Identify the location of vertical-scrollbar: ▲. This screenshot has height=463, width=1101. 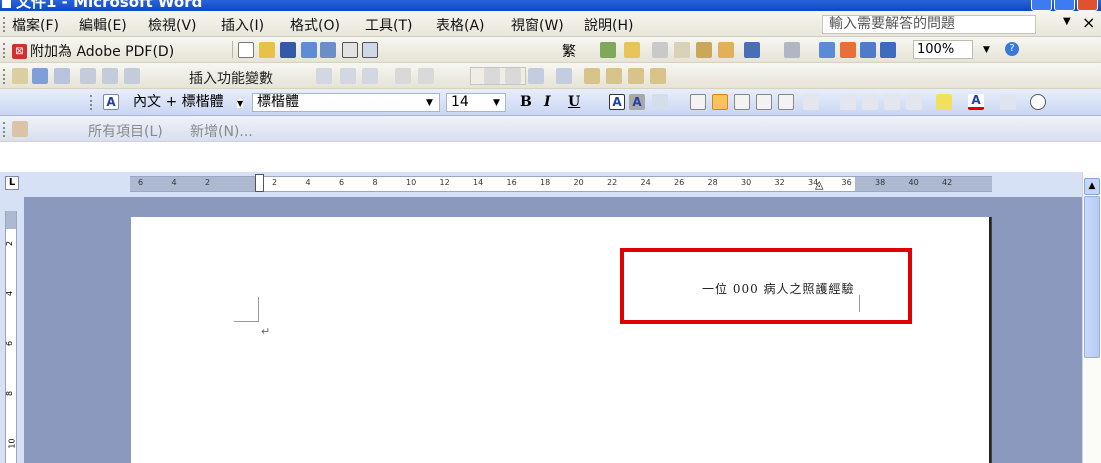
(1091, 317).